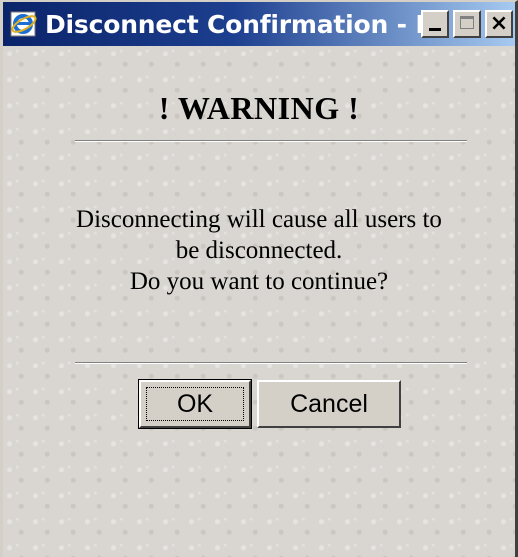 This screenshot has height=557, width=518. Describe the element at coordinates (259, 108) in the screenshot. I see `warning-heading: ! WARNING !` at that location.